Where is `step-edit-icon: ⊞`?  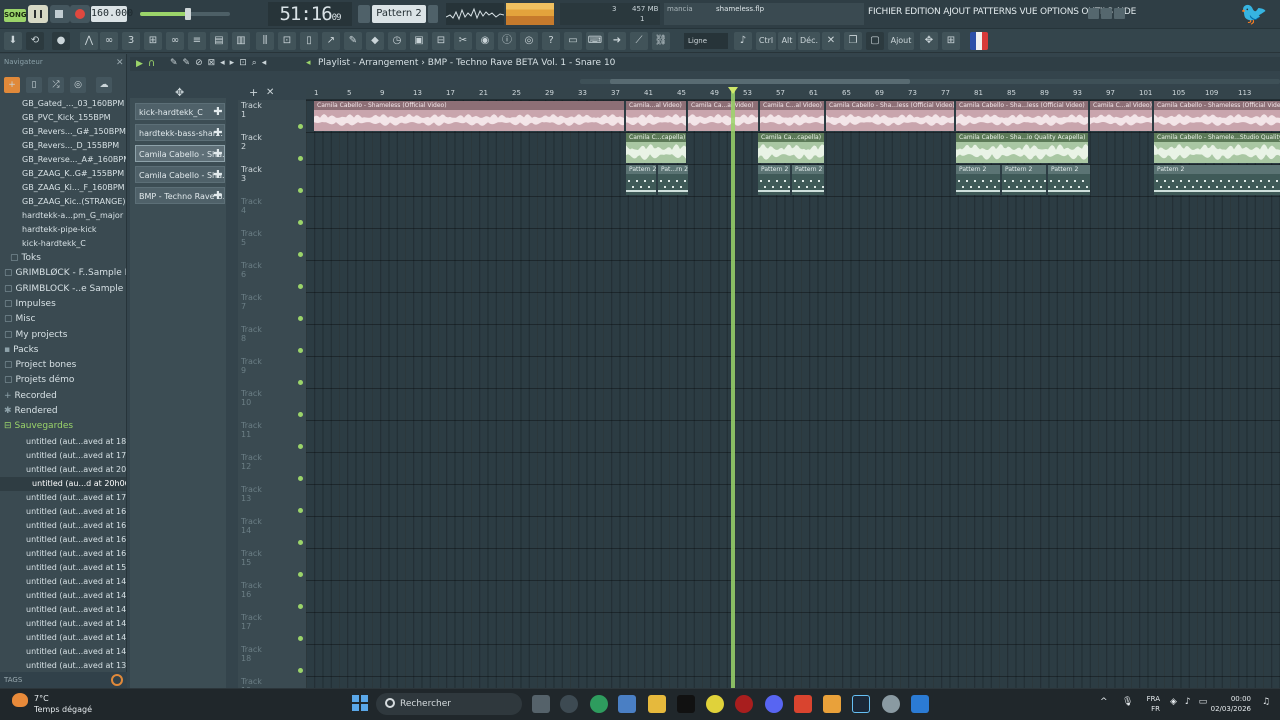
step-edit-icon: ⊞ is located at coordinates (153, 41).